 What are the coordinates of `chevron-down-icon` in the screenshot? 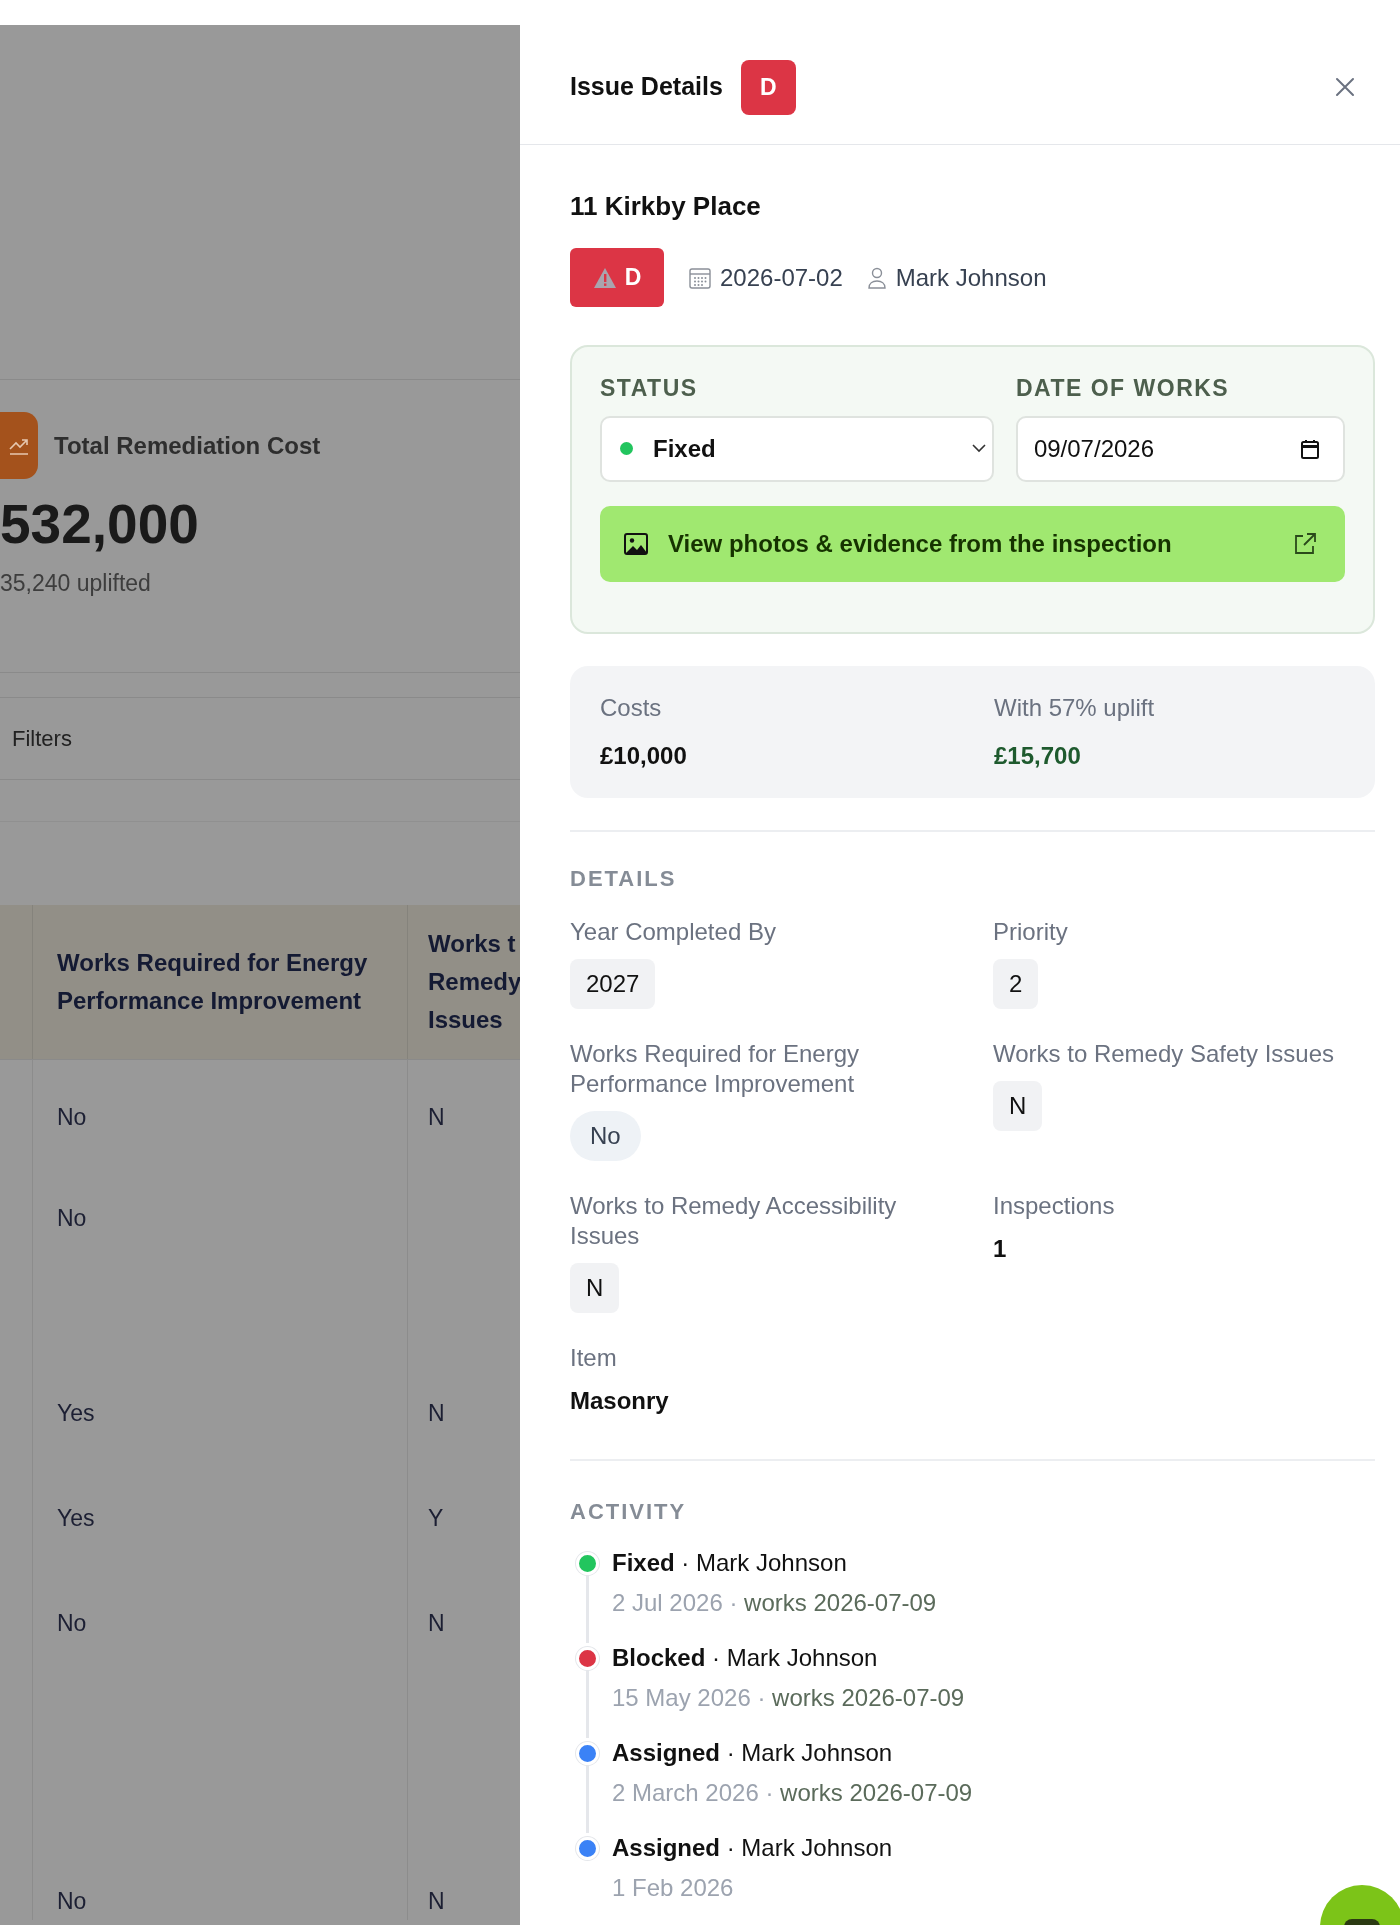 It's located at (978, 448).